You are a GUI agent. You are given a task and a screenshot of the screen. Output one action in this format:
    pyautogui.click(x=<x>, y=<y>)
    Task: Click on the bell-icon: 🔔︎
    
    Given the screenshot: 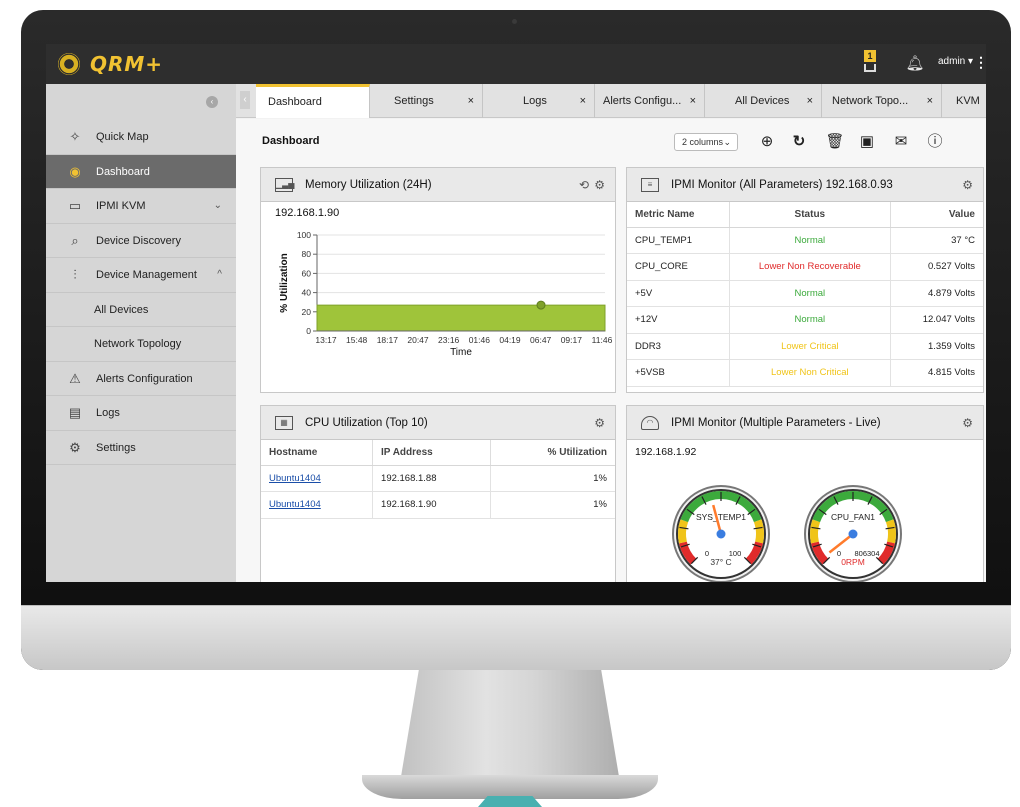 What is the action you would take?
    pyautogui.click(x=915, y=64)
    